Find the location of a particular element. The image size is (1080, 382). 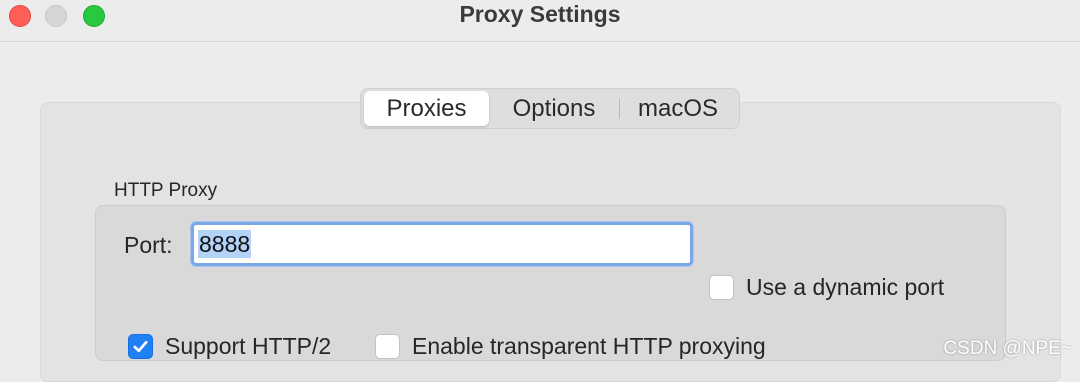

watermark: CSDN @NPE~ is located at coordinates (1007, 348).